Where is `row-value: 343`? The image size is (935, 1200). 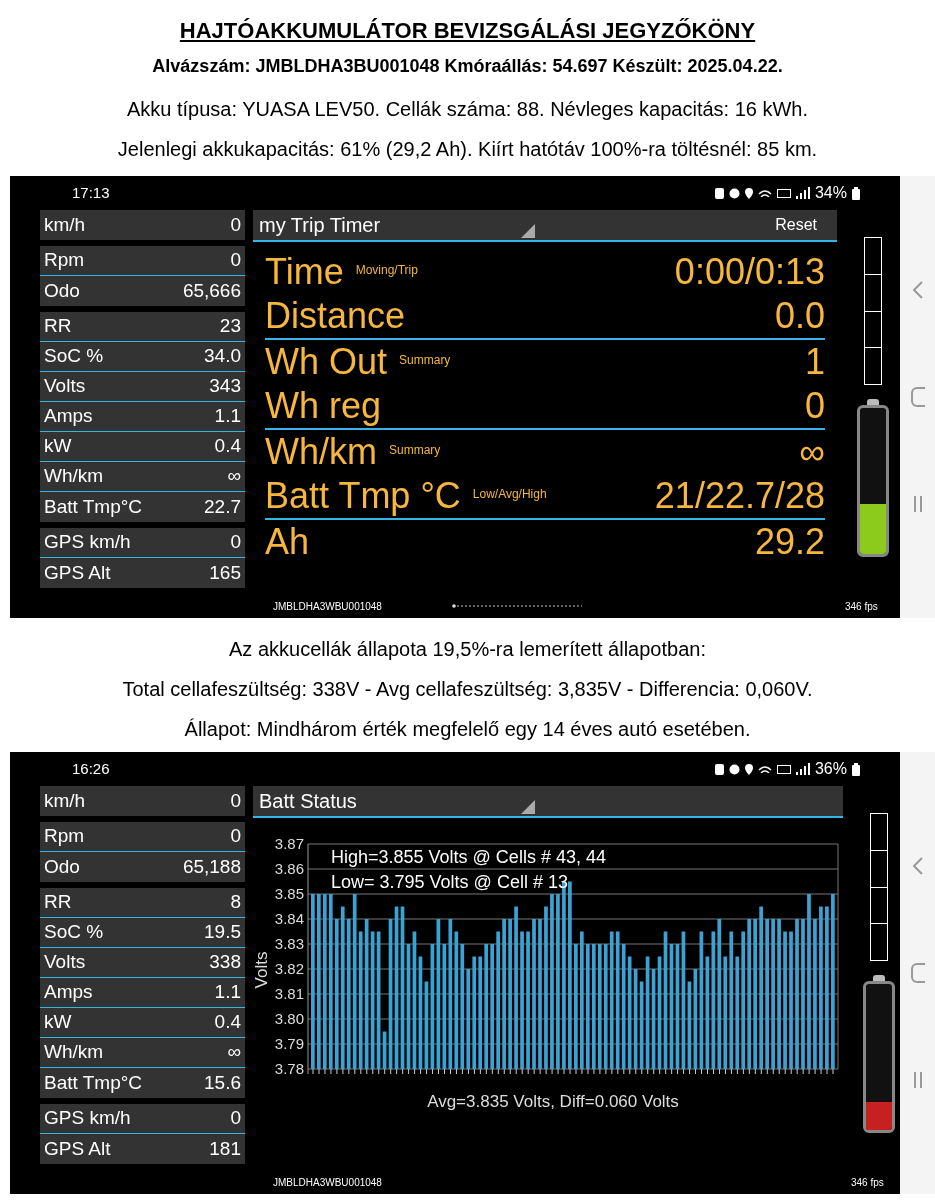
row-value: 343 is located at coordinates (225, 386).